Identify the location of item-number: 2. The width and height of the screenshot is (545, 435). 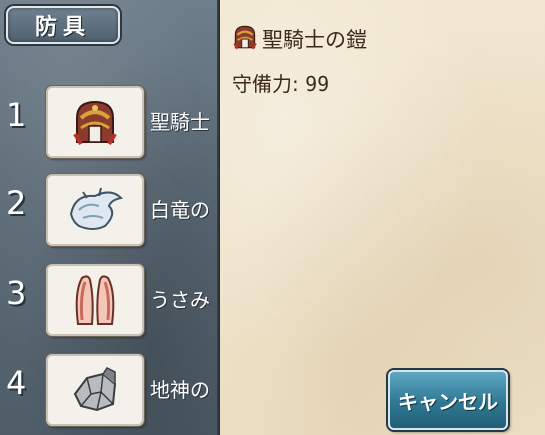
(16, 203).